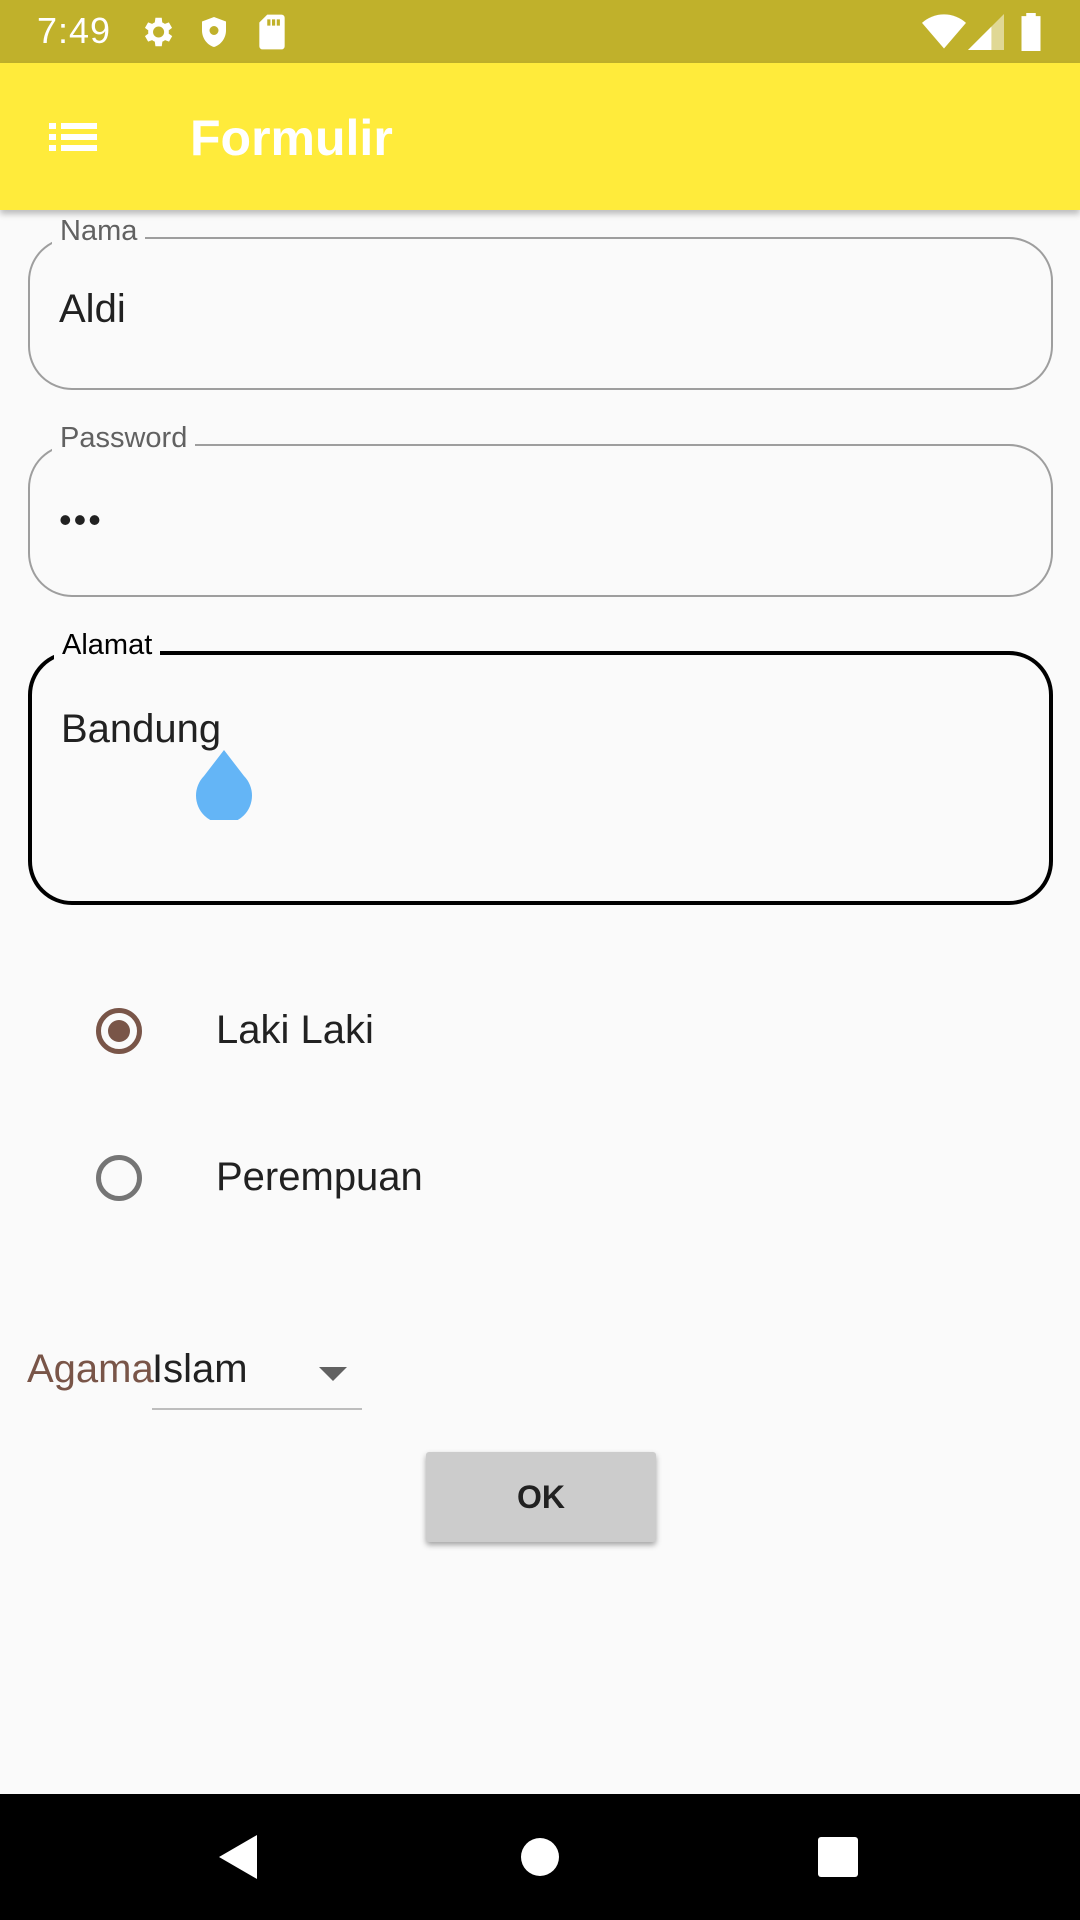 This screenshot has height=1920, width=1080. Describe the element at coordinates (986, 32) in the screenshot. I see `signal-icon` at that location.